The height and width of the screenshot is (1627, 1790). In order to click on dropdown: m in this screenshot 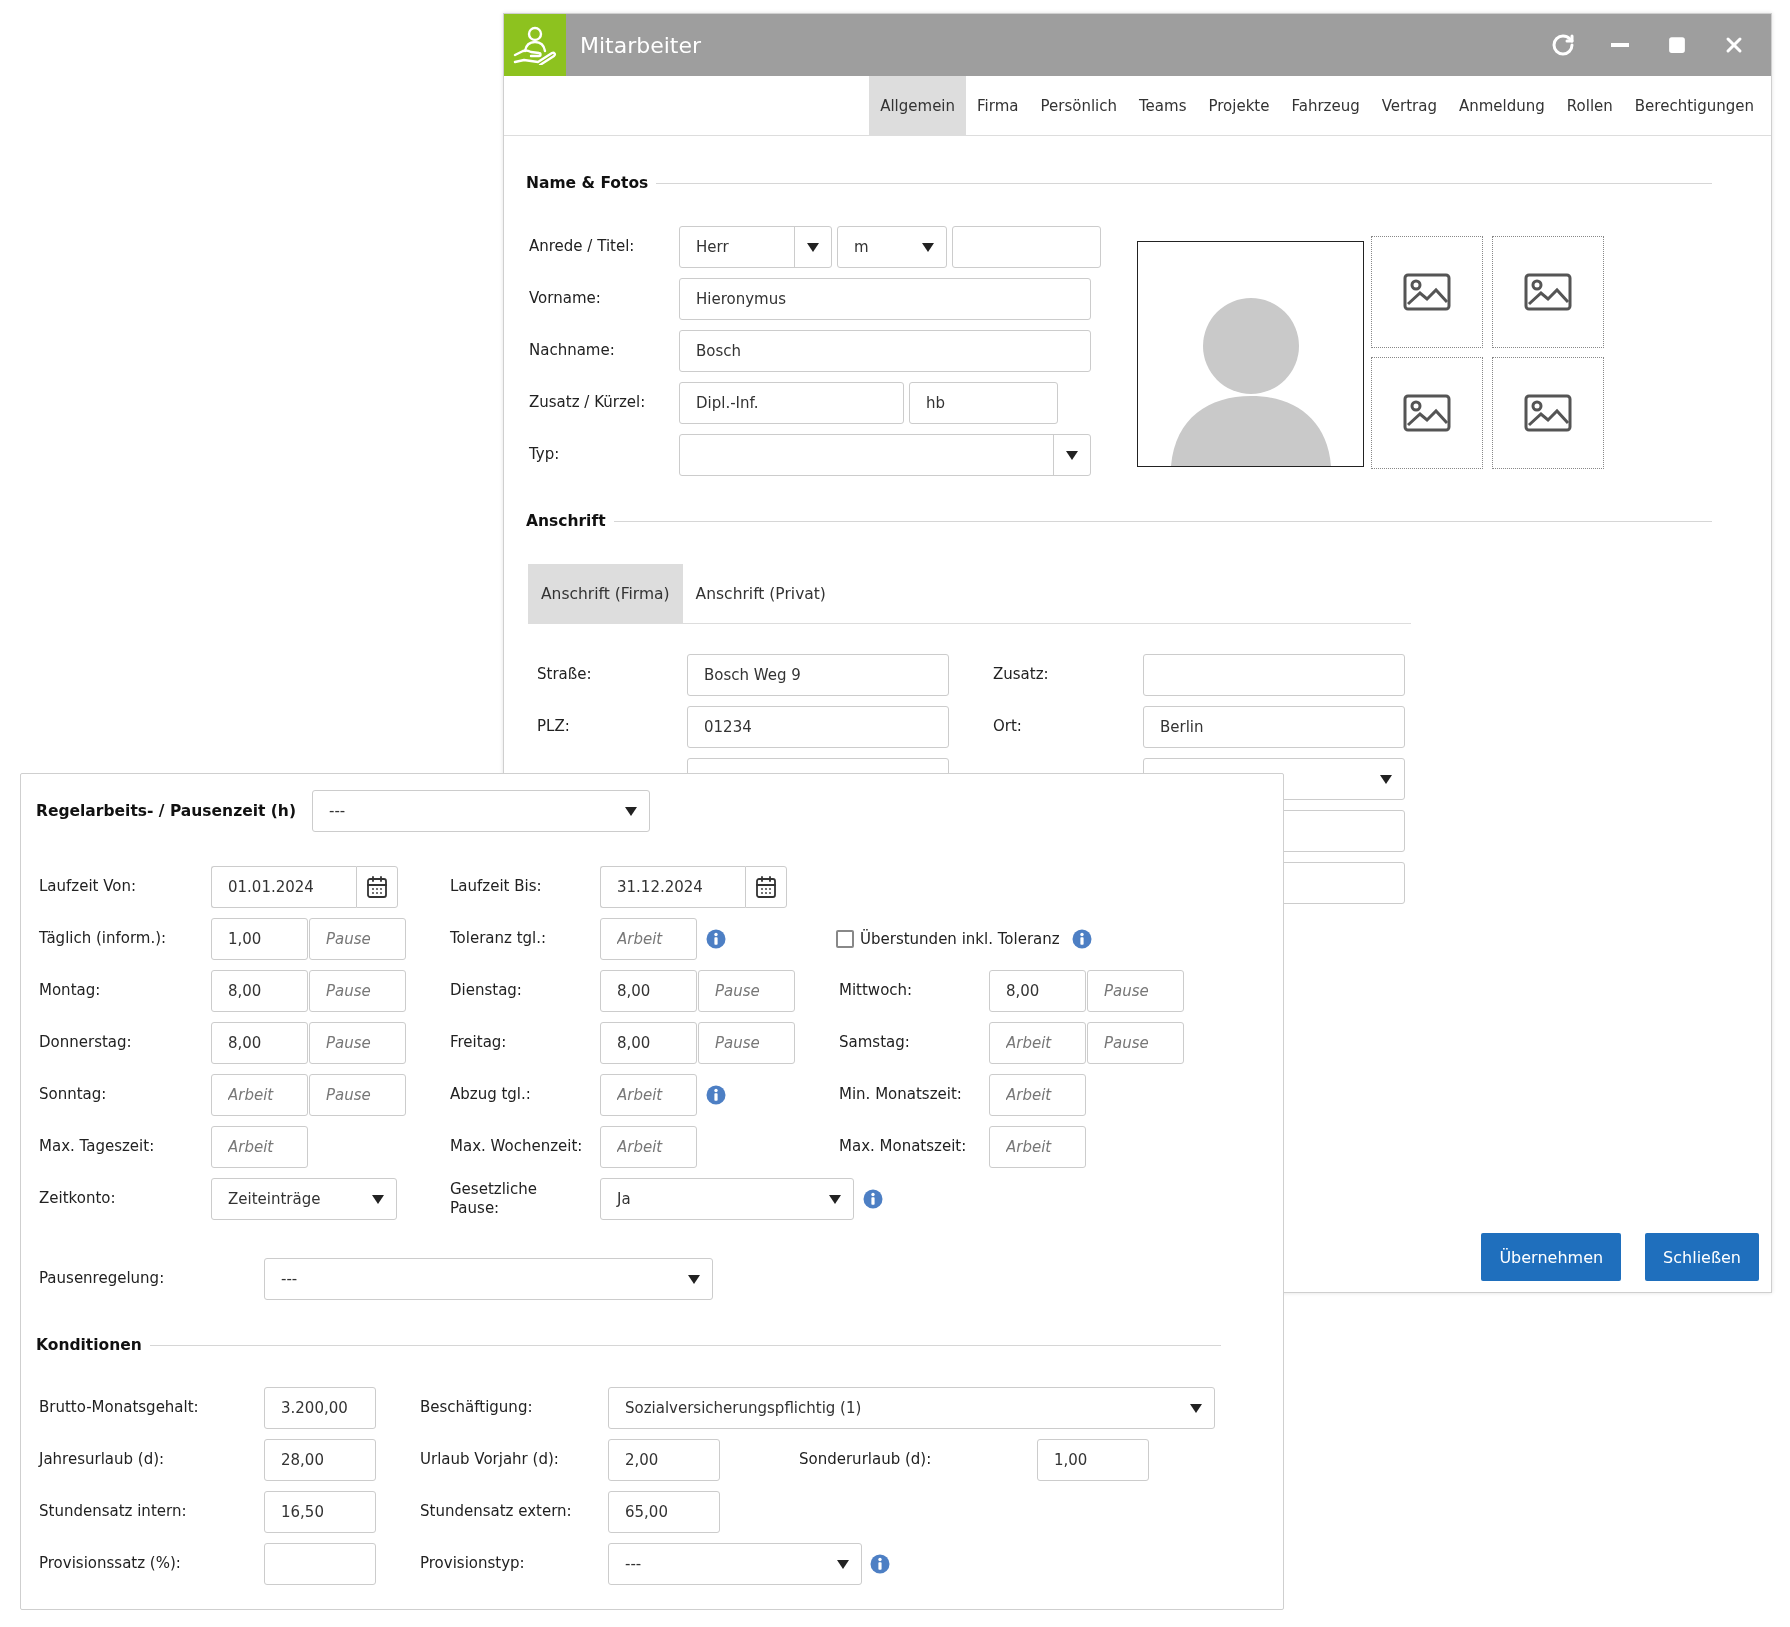, I will do `click(892, 247)`.